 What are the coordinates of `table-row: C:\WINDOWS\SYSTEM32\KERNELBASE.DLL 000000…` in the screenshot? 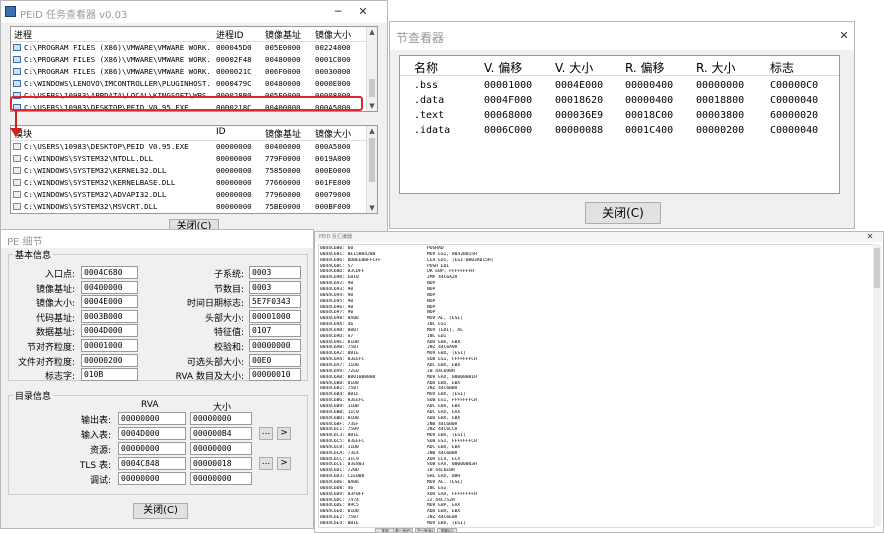 It's located at (190, 182).